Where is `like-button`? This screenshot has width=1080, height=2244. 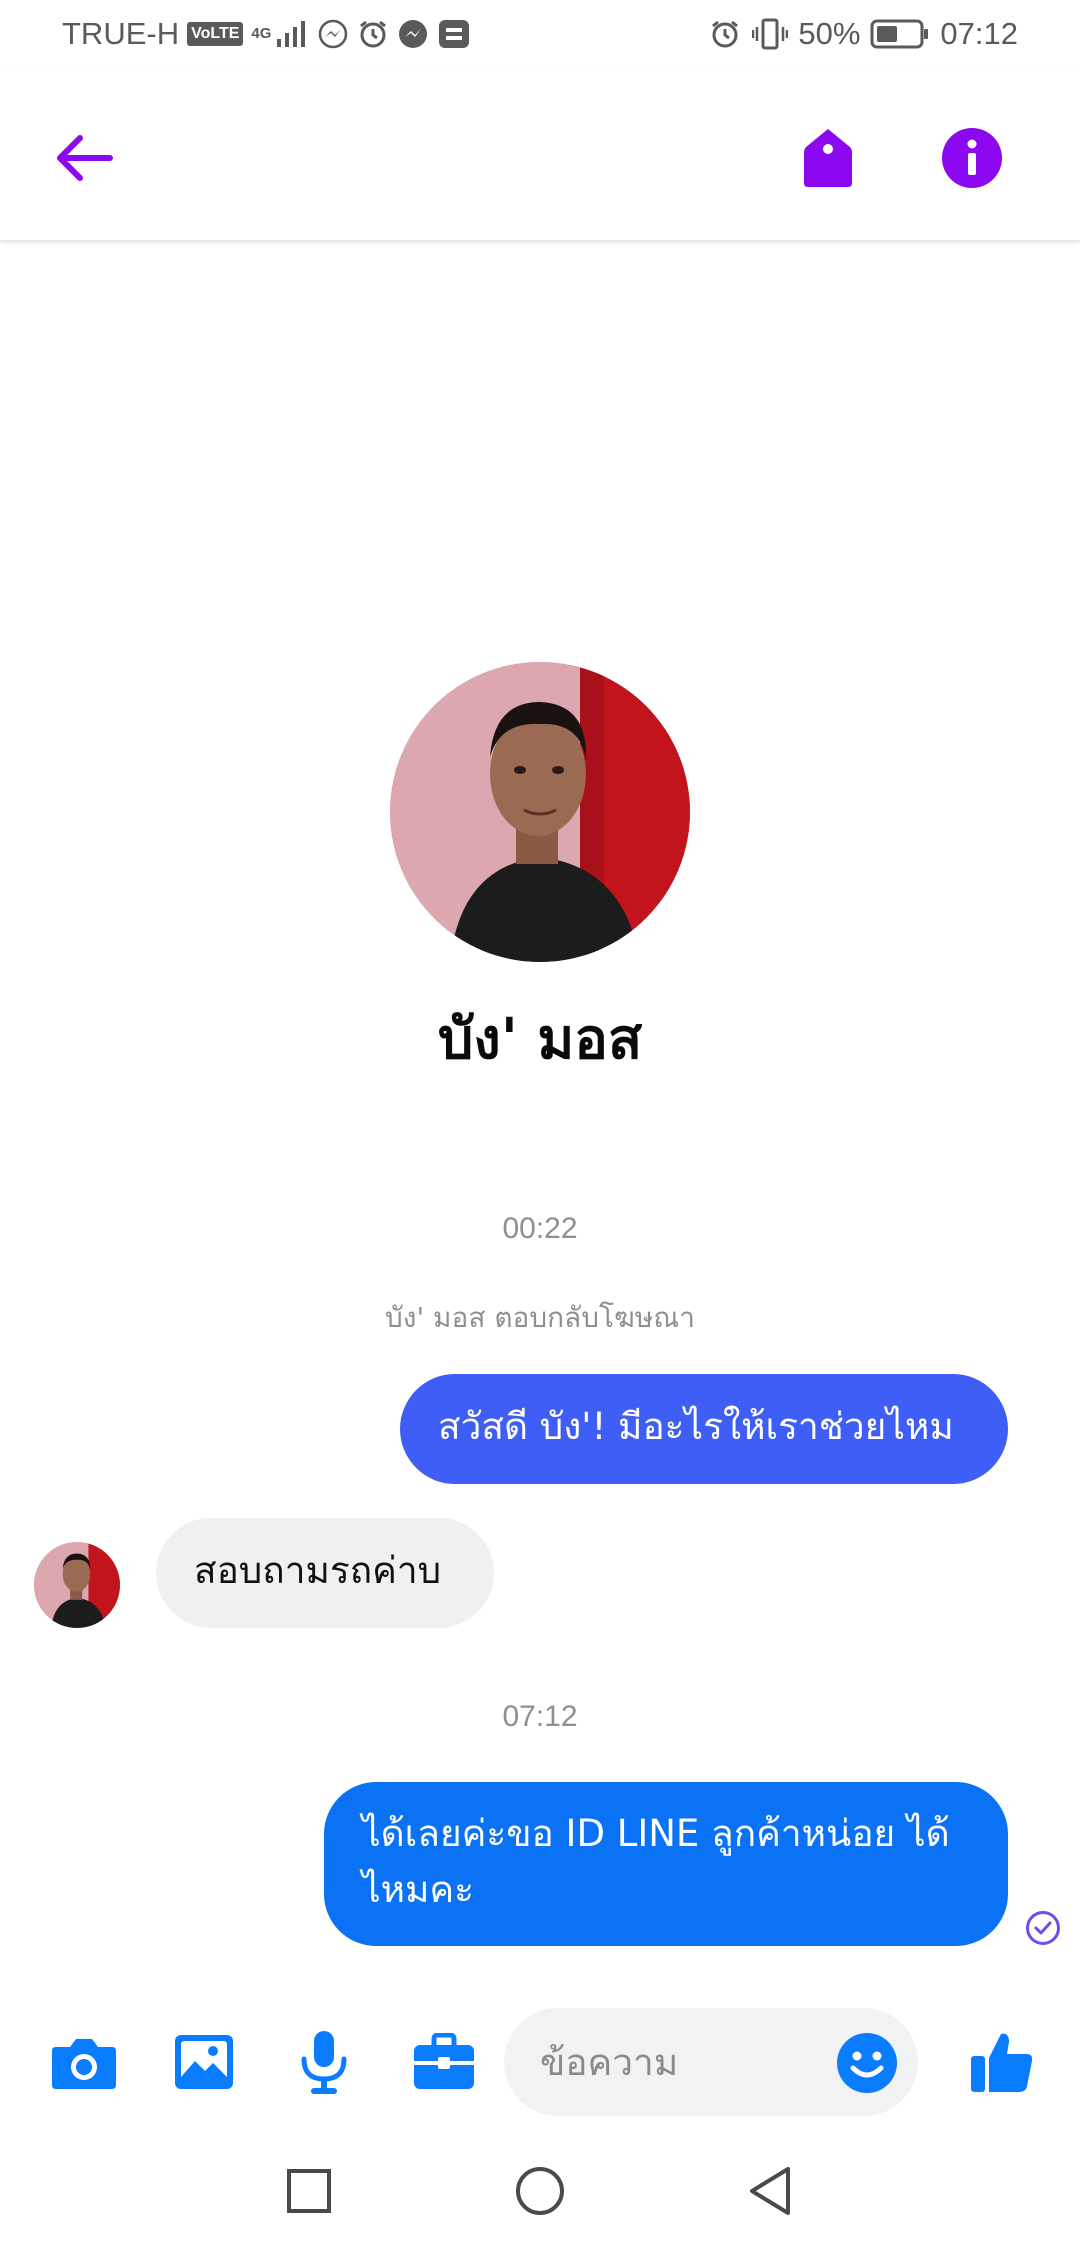 like-button is located at coordinates (1002, 2062).